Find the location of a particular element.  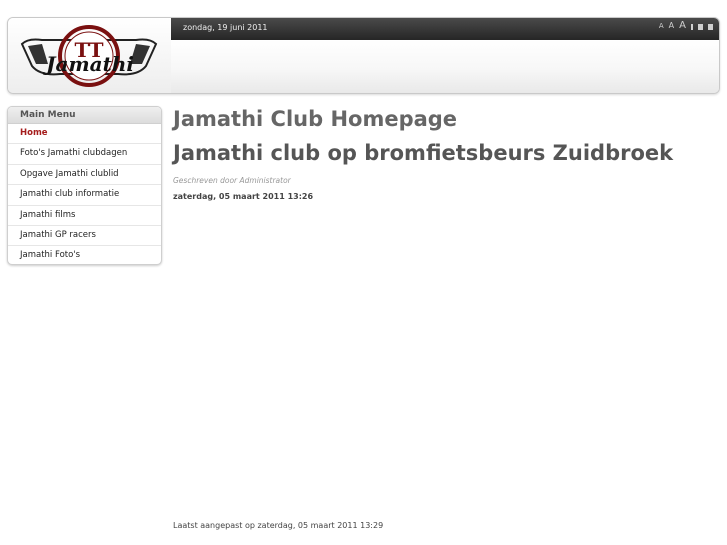

jamathi-logo-icon: TT Jamathi is located at coordinates (89, 56).